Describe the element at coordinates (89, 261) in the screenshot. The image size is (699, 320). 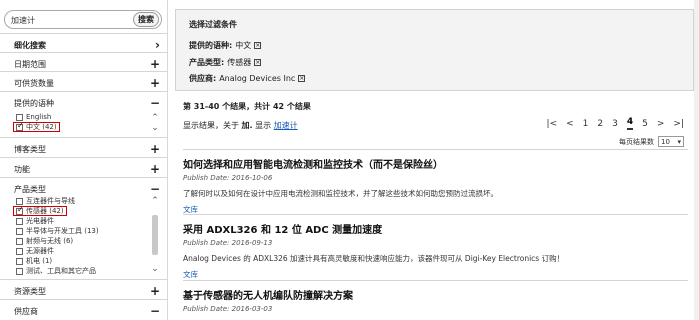
I see `product-option: 机电 (1)` at that location.